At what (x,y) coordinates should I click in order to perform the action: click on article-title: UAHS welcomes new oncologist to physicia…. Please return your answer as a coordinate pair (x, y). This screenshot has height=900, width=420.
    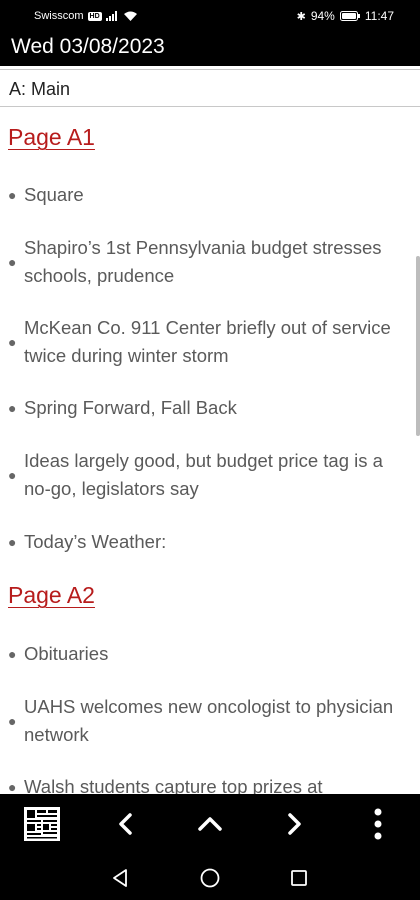
    Looking at the image, I should click on (209, 720).